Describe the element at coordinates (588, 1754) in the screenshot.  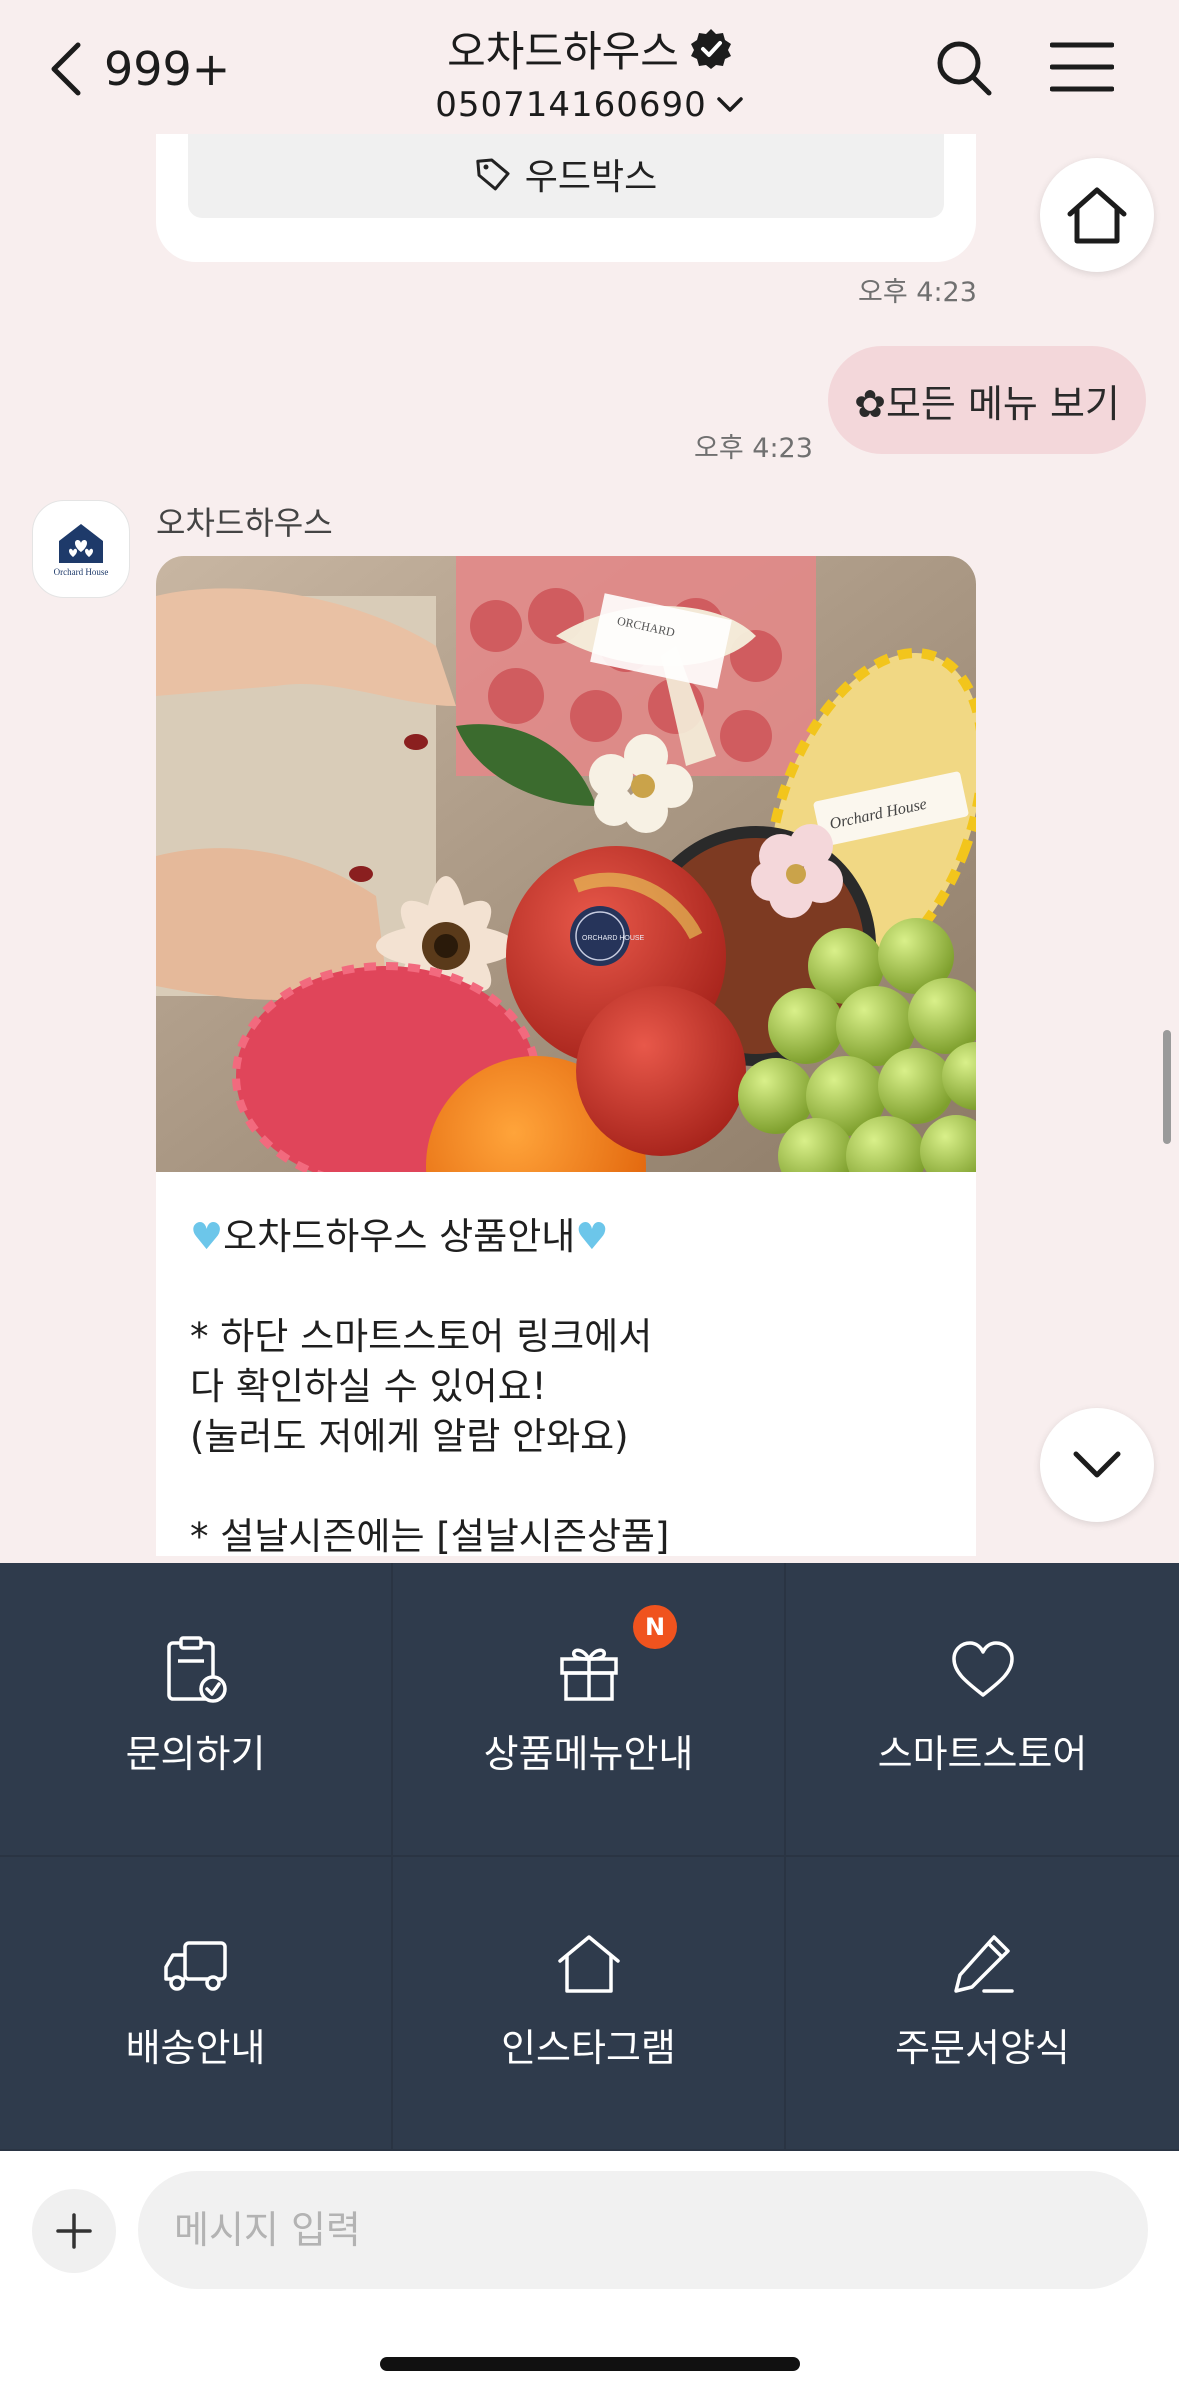
I see `menu-item-label: 상품메뉴안내` at that location.